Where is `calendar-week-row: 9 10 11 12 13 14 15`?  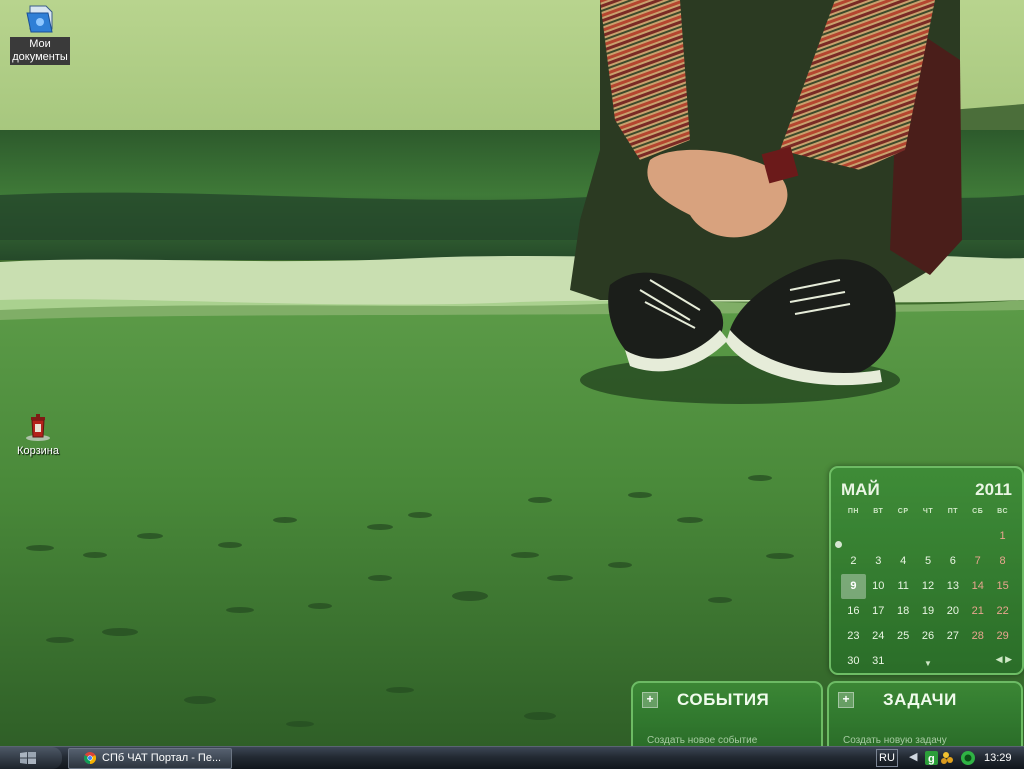 calendar-week-row: 9 10 11 12 13 14 15 is located at coordinates (928, 586).